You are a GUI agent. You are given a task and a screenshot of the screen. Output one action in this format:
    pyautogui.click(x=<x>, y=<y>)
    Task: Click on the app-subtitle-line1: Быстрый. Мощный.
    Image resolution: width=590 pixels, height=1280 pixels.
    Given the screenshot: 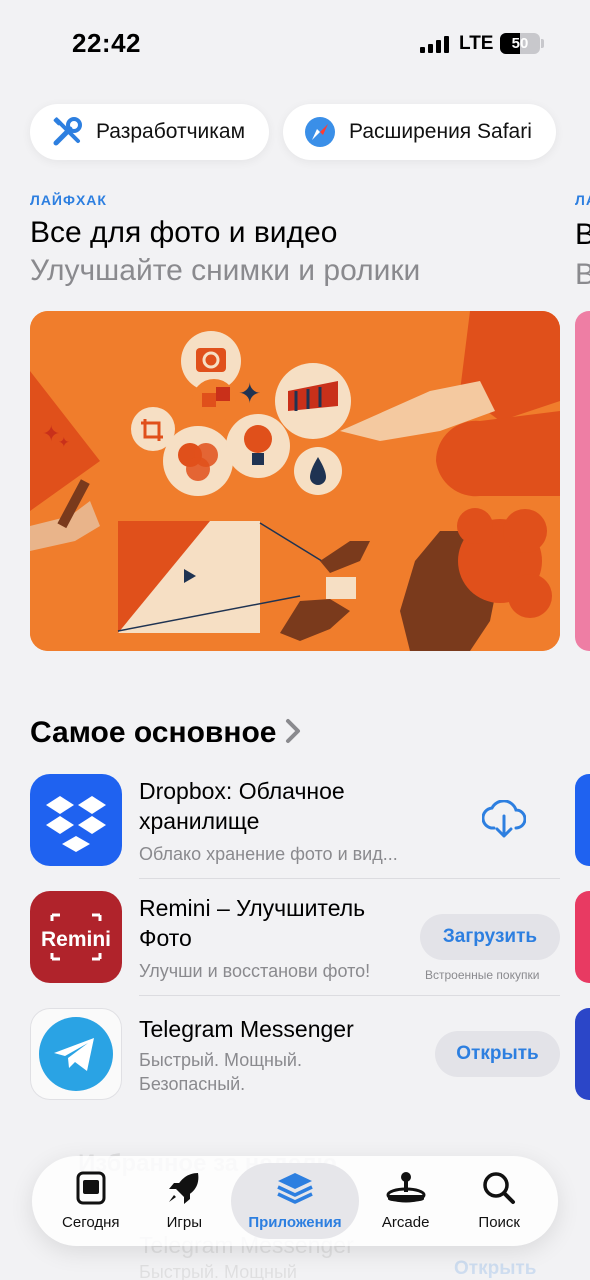 What is the action you would take?
    pyautogui.click(x=220, y=1060)
    